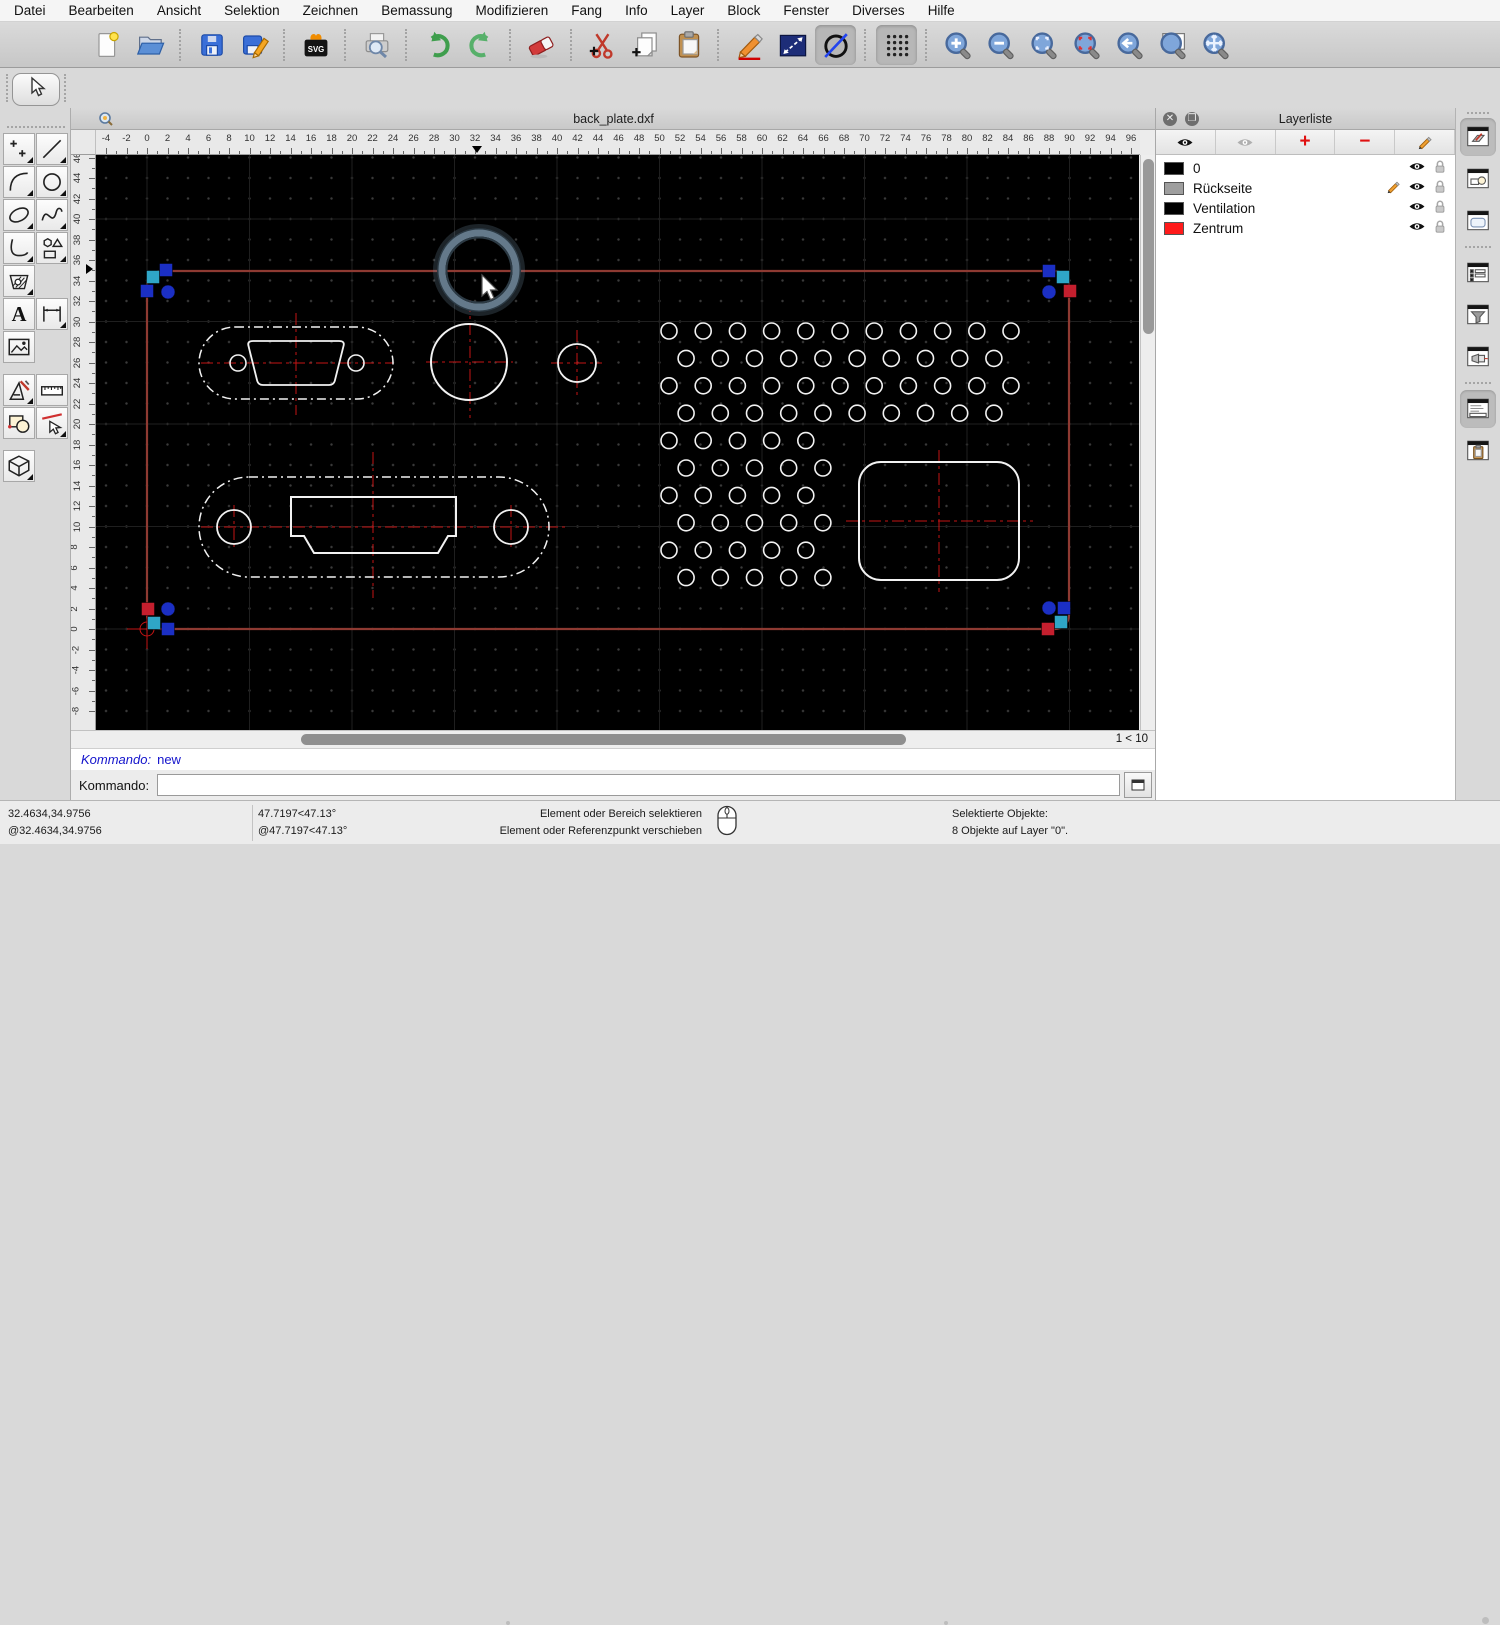 The image size is (1500, 1625). I want to click on zoom-auto-button, so click(1043, 45).